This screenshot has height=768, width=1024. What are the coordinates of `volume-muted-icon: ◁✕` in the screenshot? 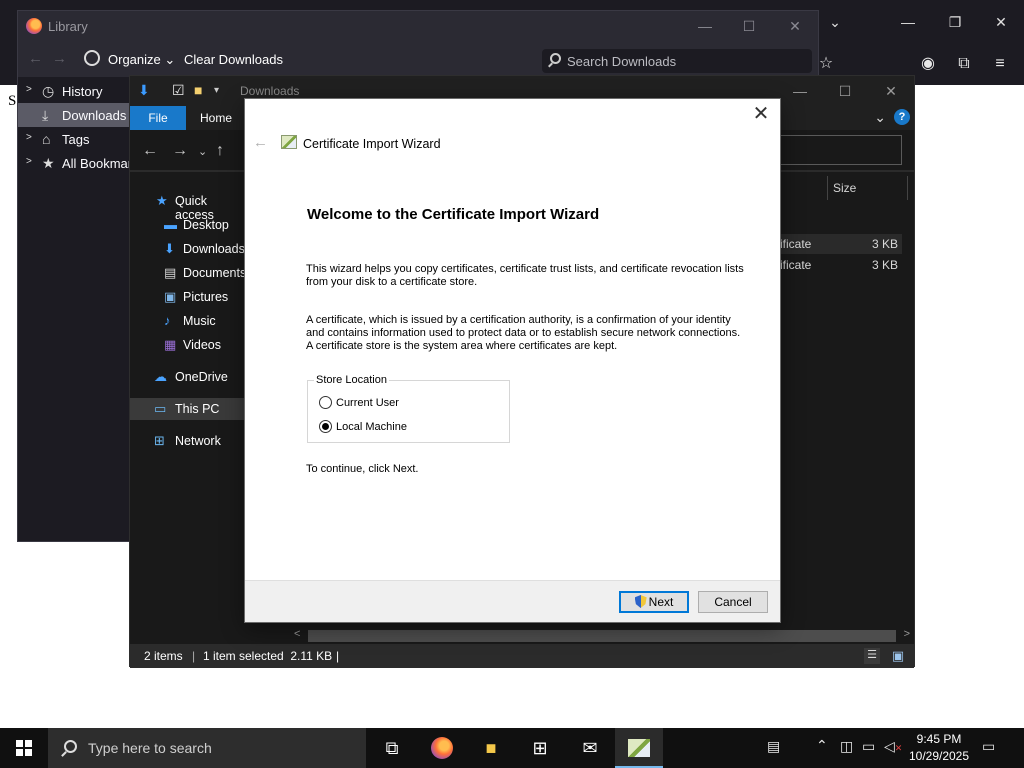 It's located at (893, 746).